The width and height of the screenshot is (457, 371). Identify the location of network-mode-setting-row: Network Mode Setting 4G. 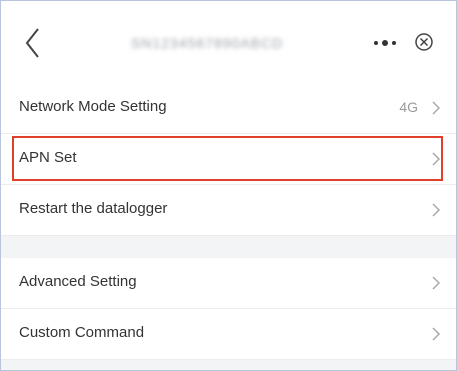
(228, 108).